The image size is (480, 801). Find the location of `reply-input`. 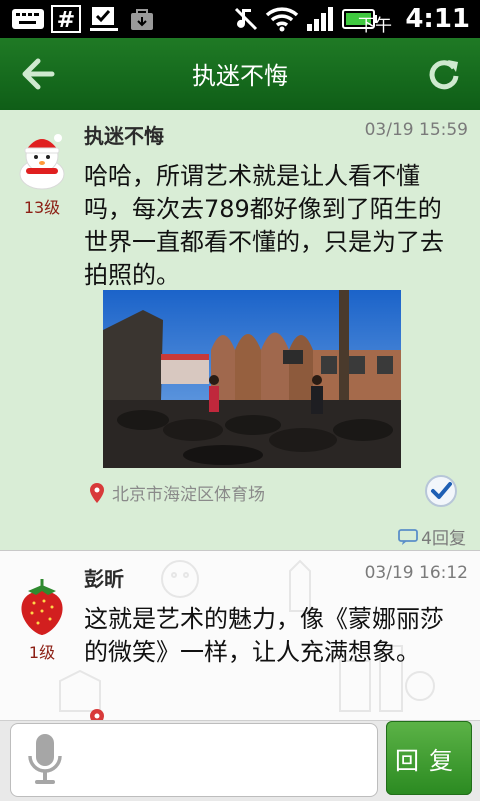

reply-input is located at coordinates (194, 760).